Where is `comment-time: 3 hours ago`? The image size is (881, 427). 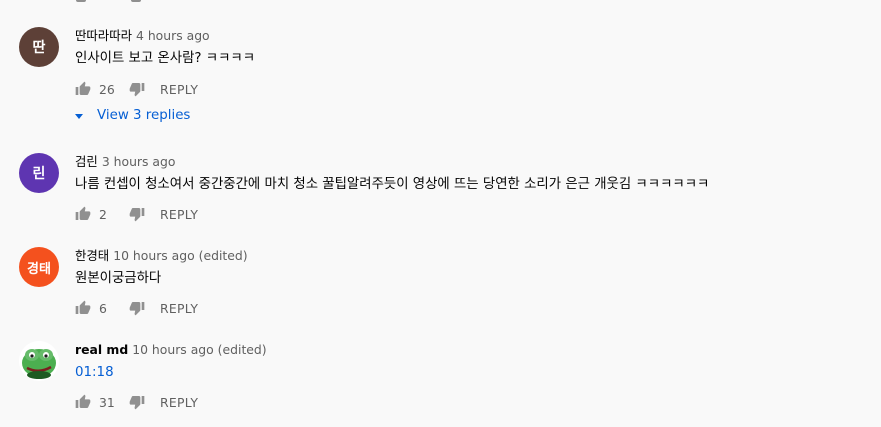 comment-time: 3 hours ago is located at coordinates (139, 161).